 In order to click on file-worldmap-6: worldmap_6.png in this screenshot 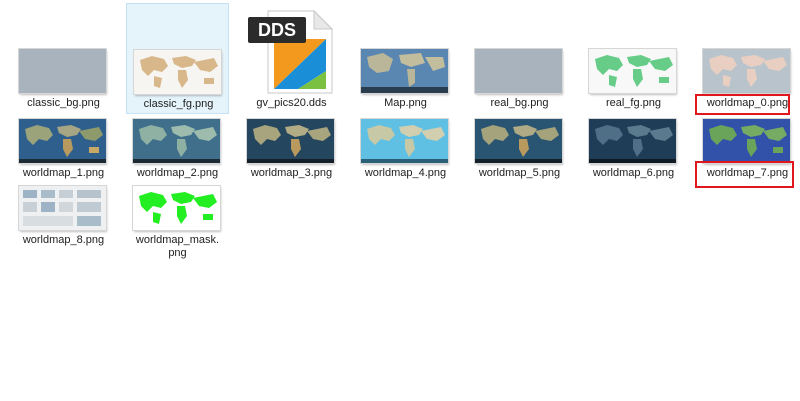, I will do `click(633, 147)`.